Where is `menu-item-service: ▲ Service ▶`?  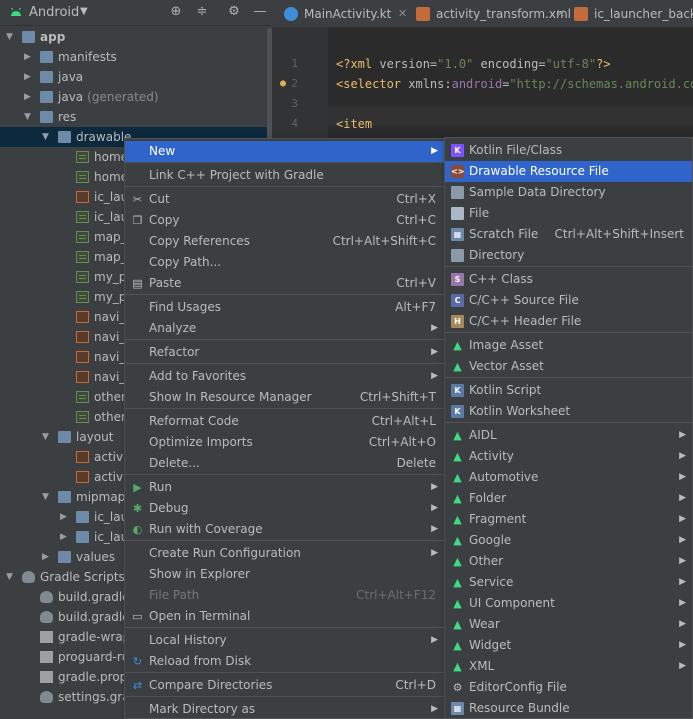
menu-item-service: ▲ Service ▶ is located at coordinates (568, 582).